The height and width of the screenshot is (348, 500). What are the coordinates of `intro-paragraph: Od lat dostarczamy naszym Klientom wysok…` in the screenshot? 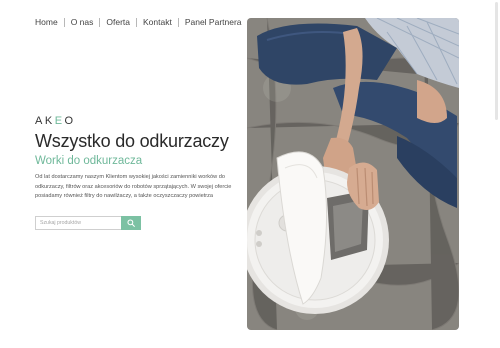 It's located at (133, 186).